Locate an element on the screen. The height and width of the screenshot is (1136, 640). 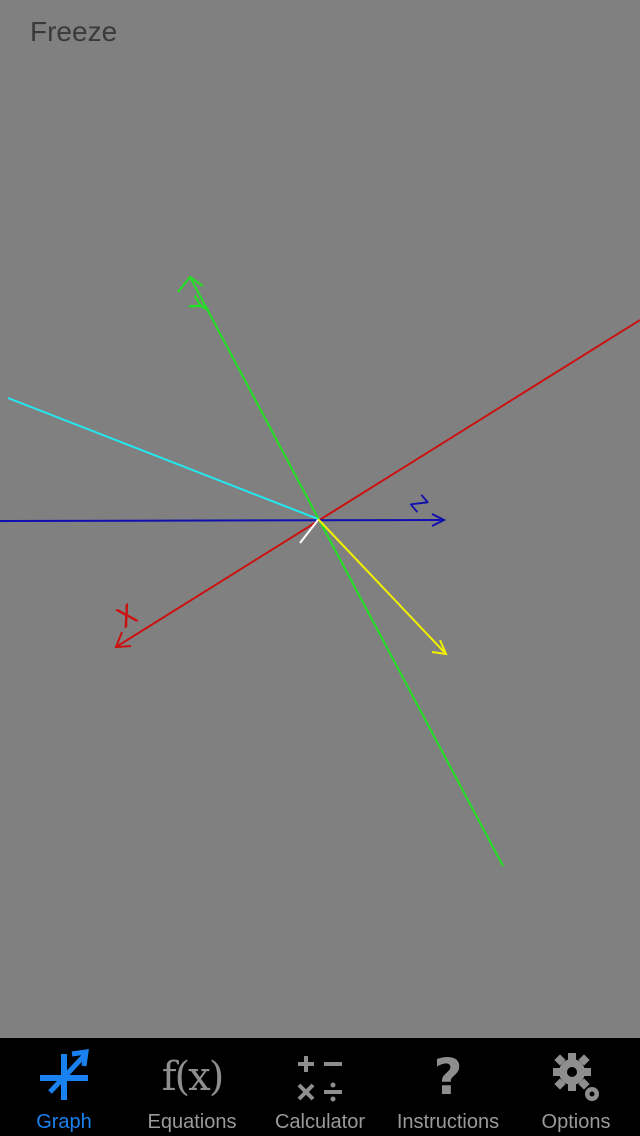
tab-equations: f(x) Equations is located at coordinates (192, 1087).